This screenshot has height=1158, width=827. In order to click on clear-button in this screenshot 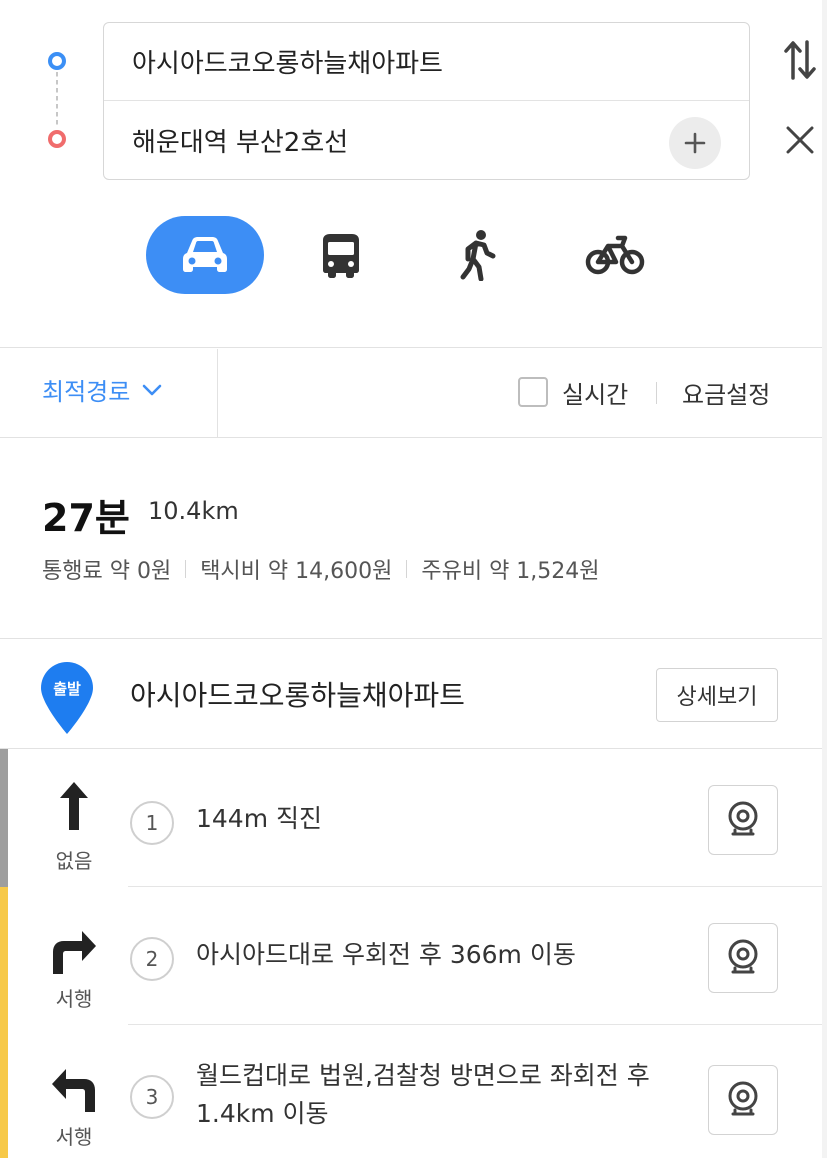, I will do `click(800, 140)`.